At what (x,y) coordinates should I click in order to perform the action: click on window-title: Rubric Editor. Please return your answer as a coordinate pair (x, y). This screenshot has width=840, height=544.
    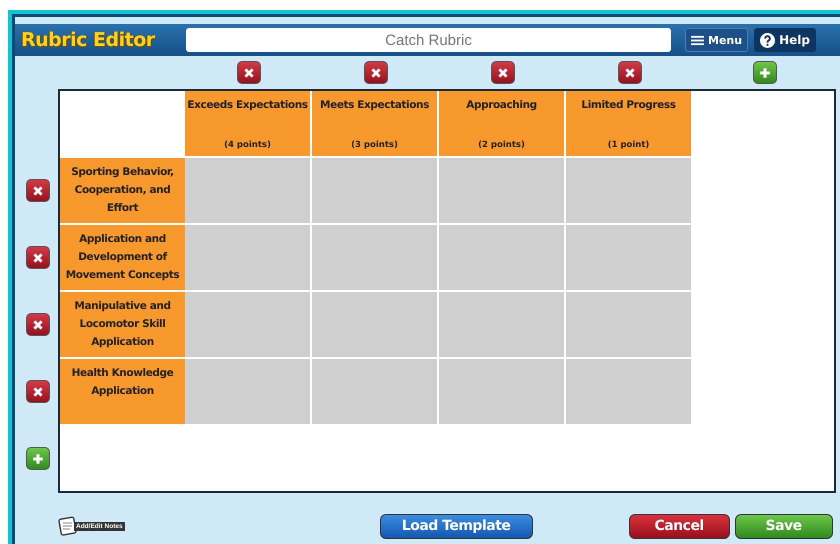
    Looking at the image, I should click on (88, 40).